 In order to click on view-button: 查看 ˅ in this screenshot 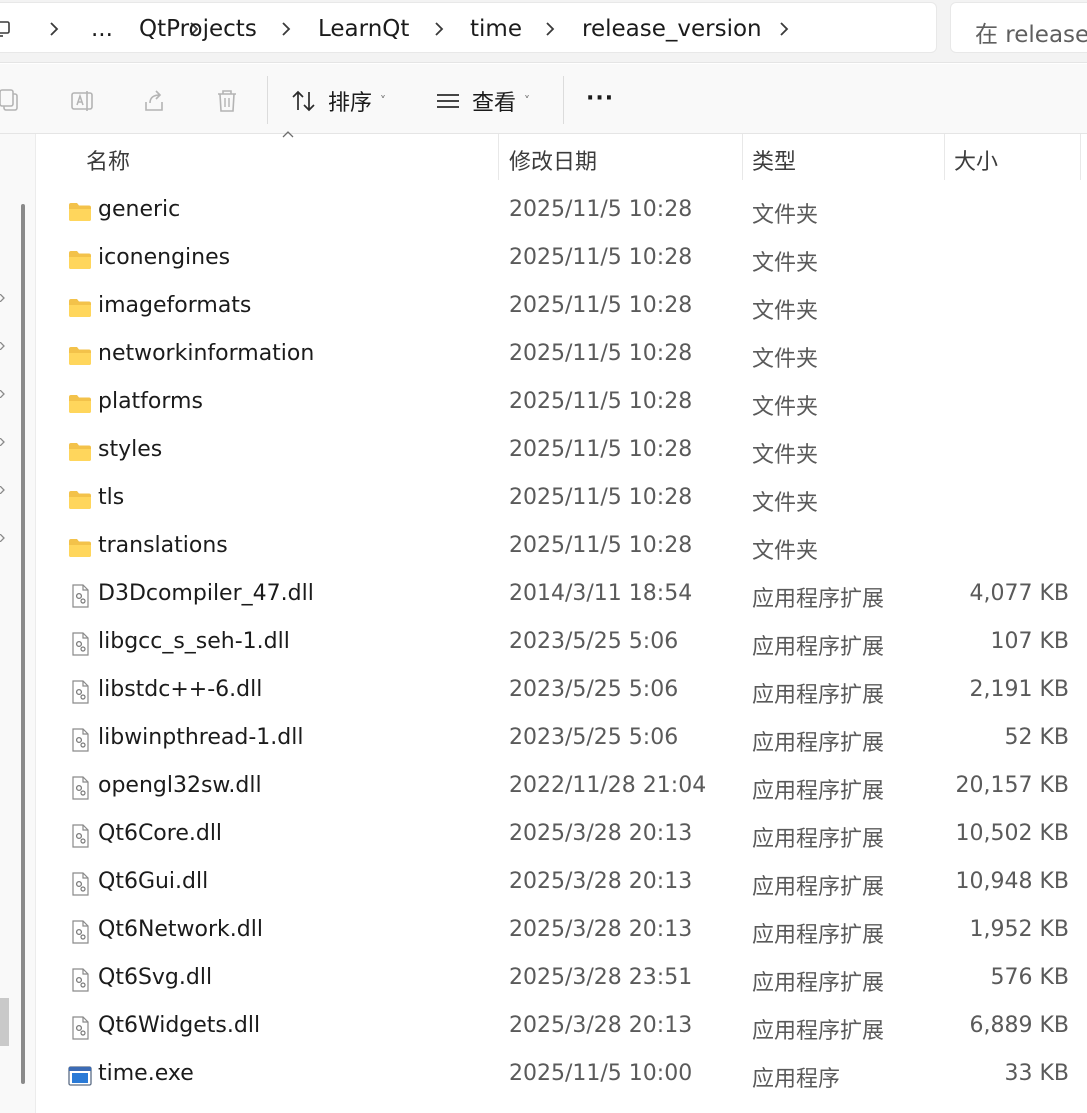, I will do `click(482, 101)`.